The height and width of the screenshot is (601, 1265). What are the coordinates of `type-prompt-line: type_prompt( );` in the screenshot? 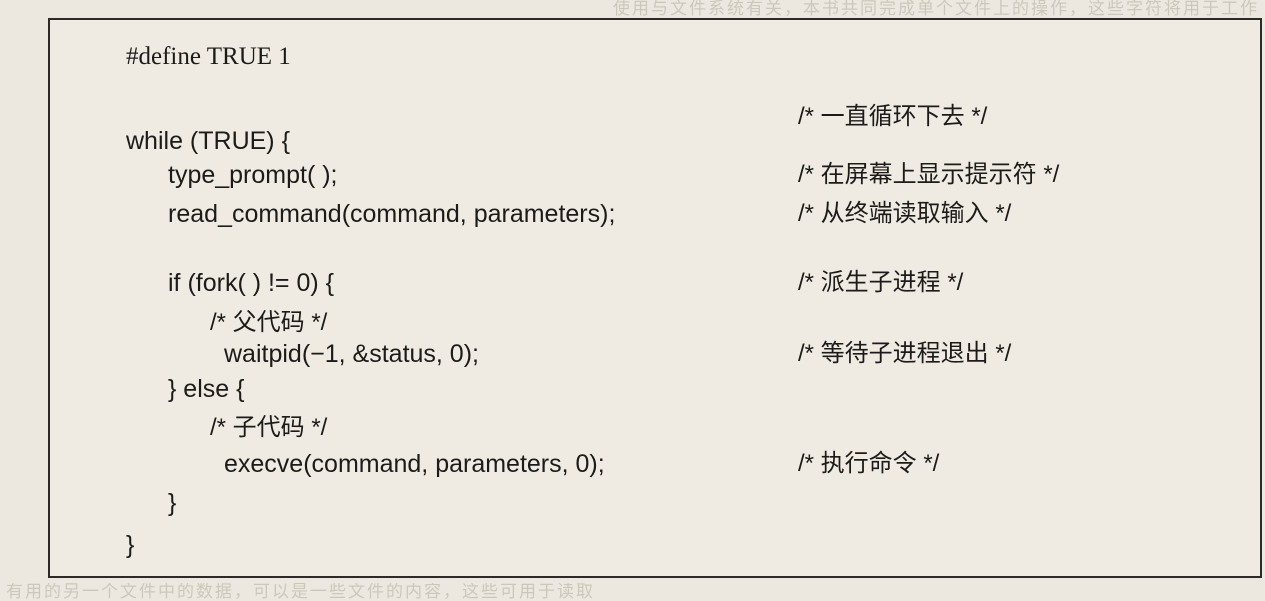 It's located at (253, 175).